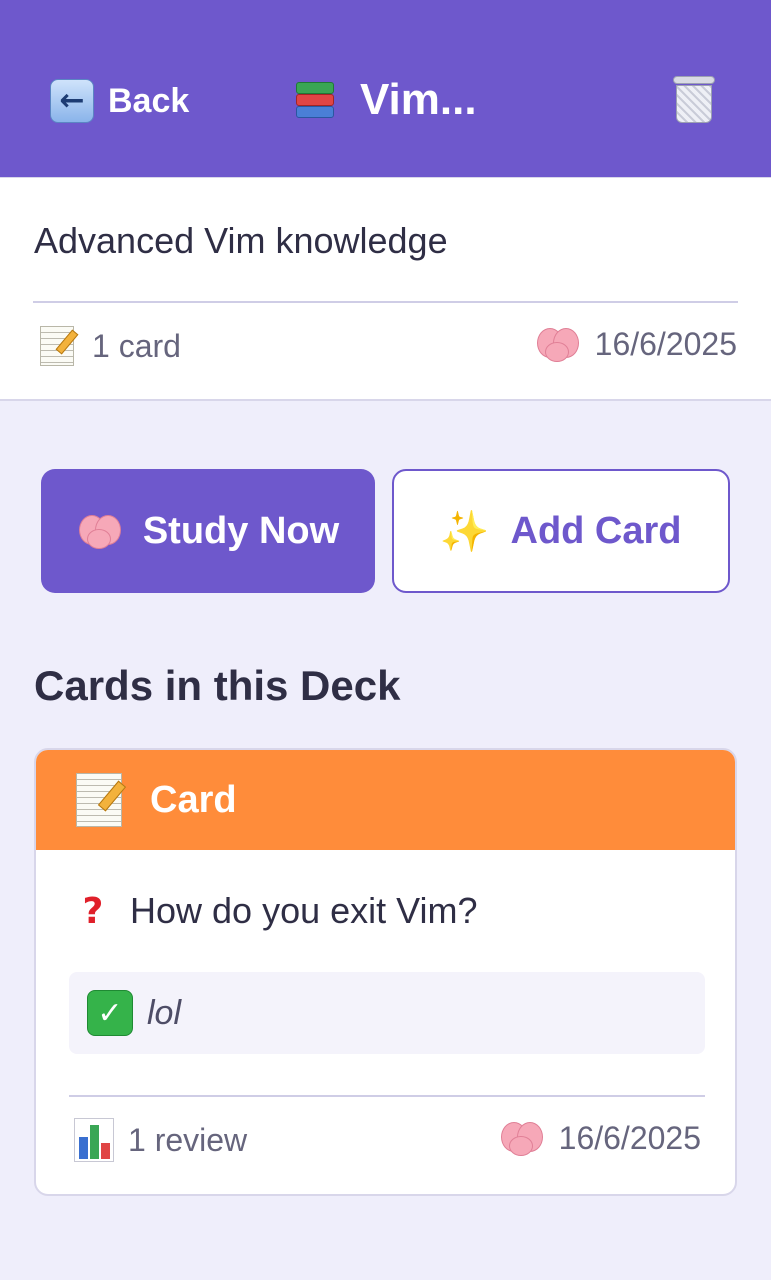  What do you see at coordinates (665, 343) in the screenshot?
I see `due-date-text: 16/6/2025` at bounding box center [665, 343].